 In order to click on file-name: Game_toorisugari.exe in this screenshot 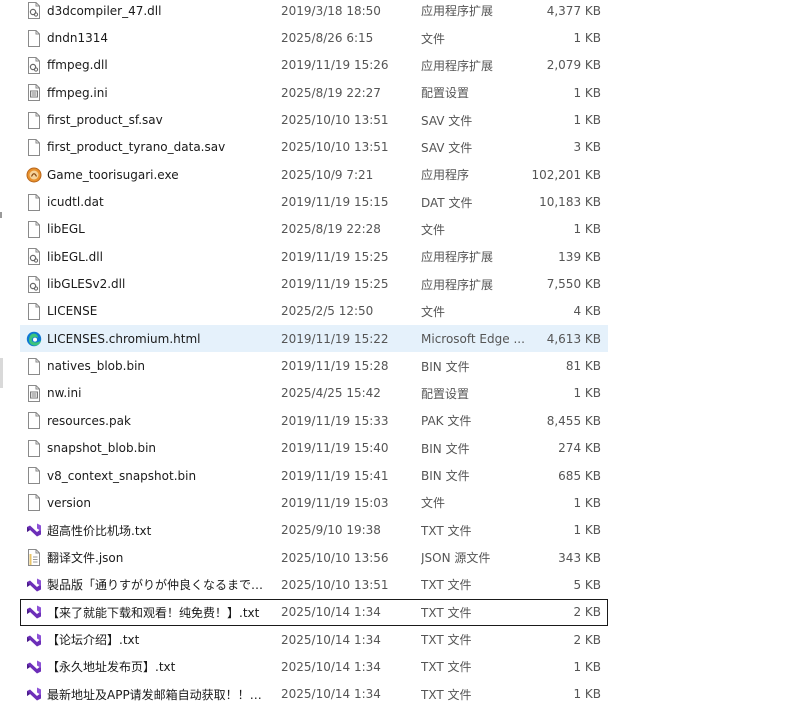, I will do `click(113, 174)`.